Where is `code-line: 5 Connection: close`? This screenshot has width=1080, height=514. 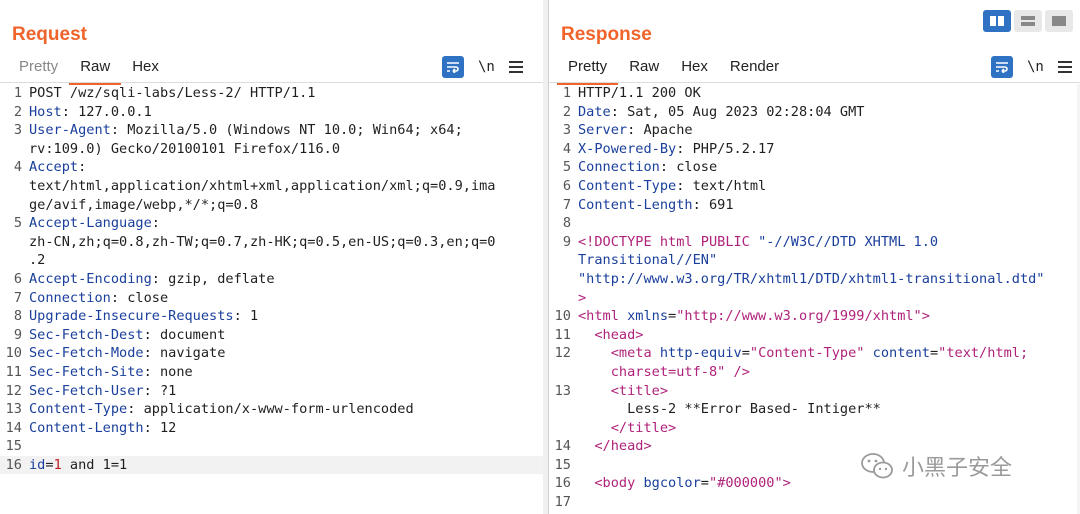
code-line: 5 Connection: close is located at coordinates (814, 167).